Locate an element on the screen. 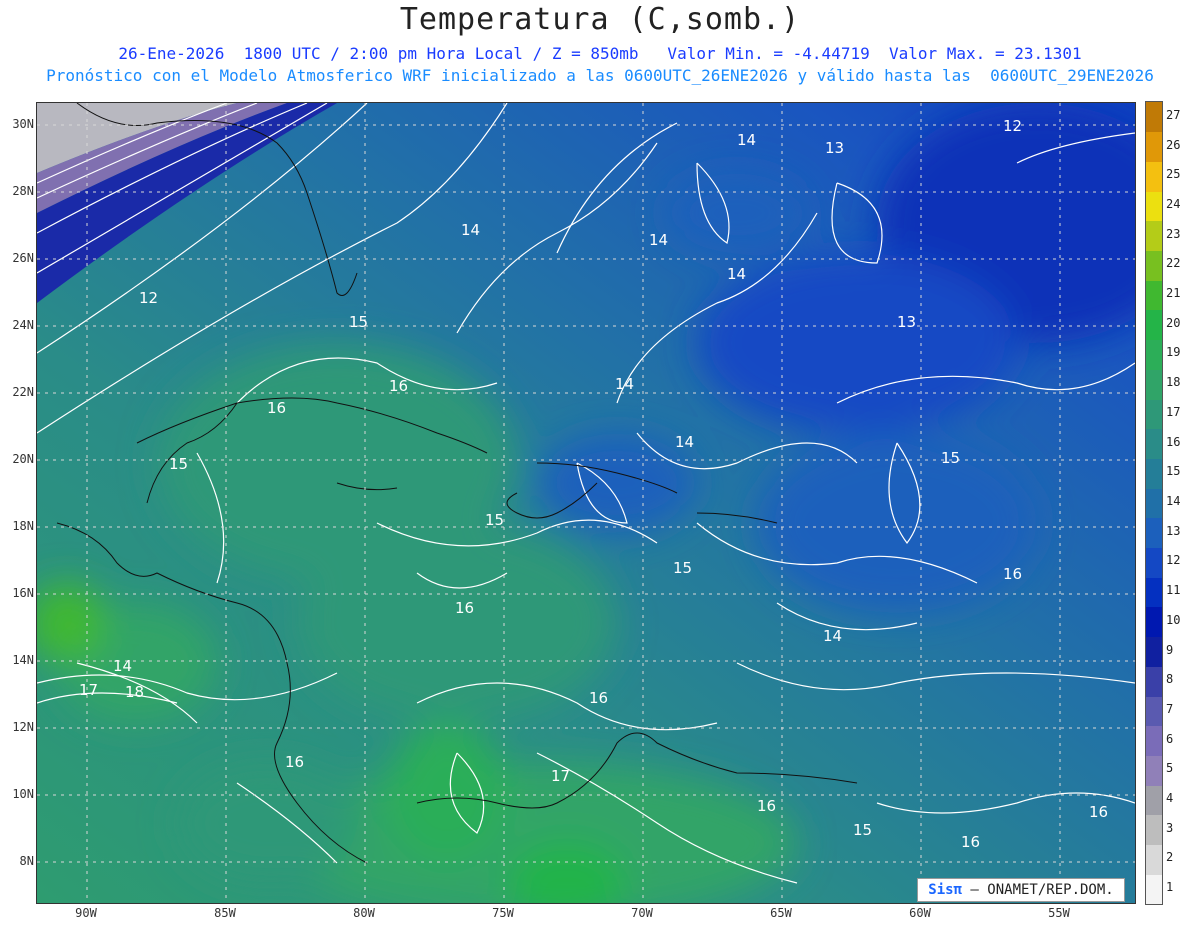 This screenshot has width=1200, height=927. lat-label-26n: 26N is located at coordinates (23, 258).